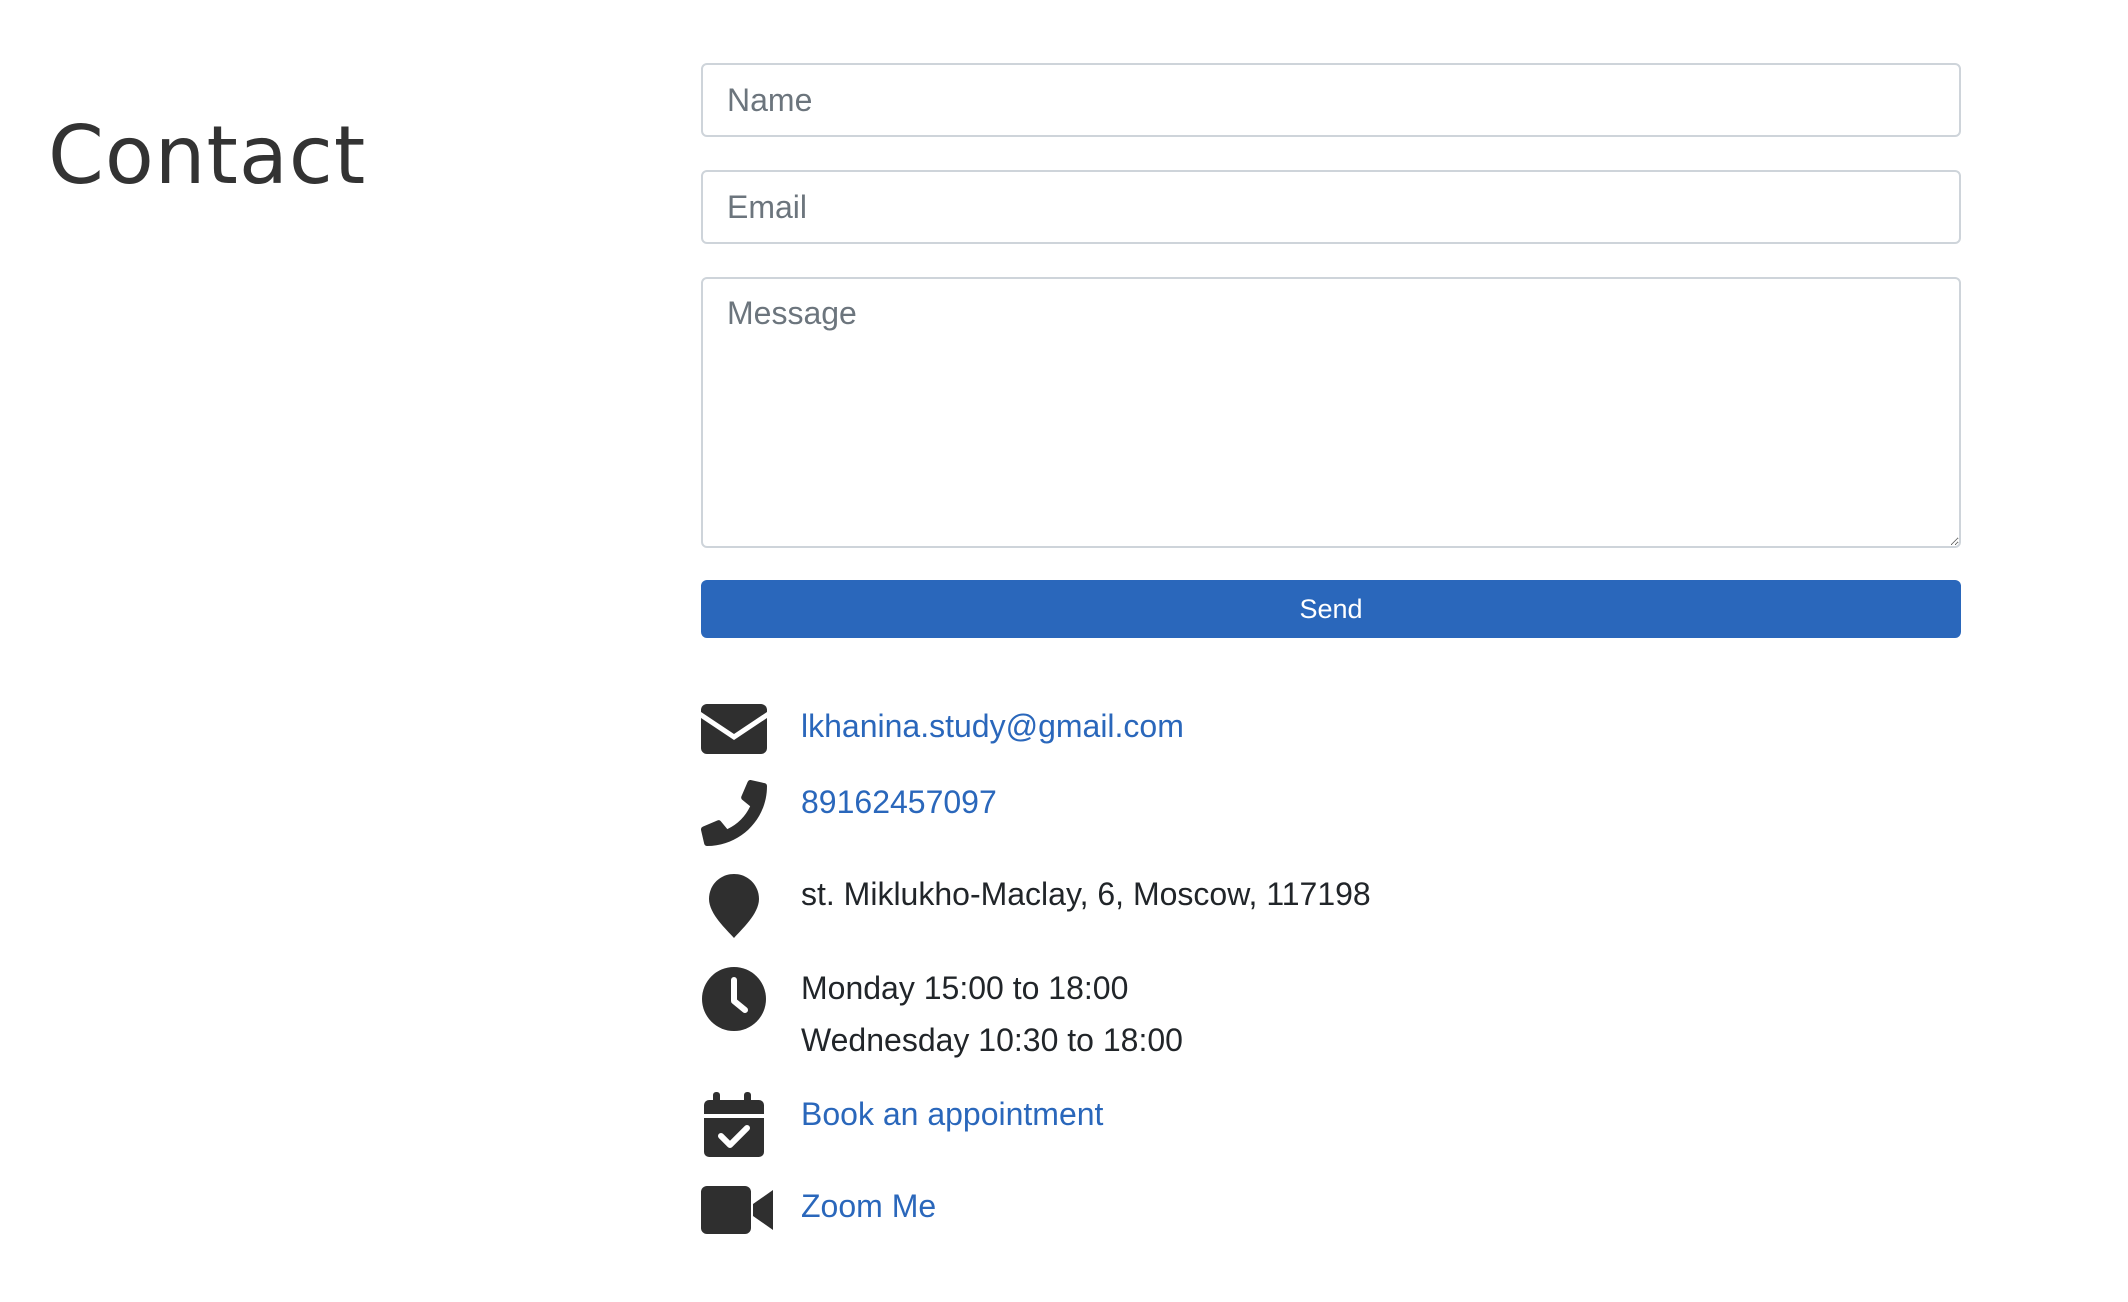  What do you see at coordinates (751, 811) in the screenshot?
I see `phone-icon` at bounding box center [751, 811].